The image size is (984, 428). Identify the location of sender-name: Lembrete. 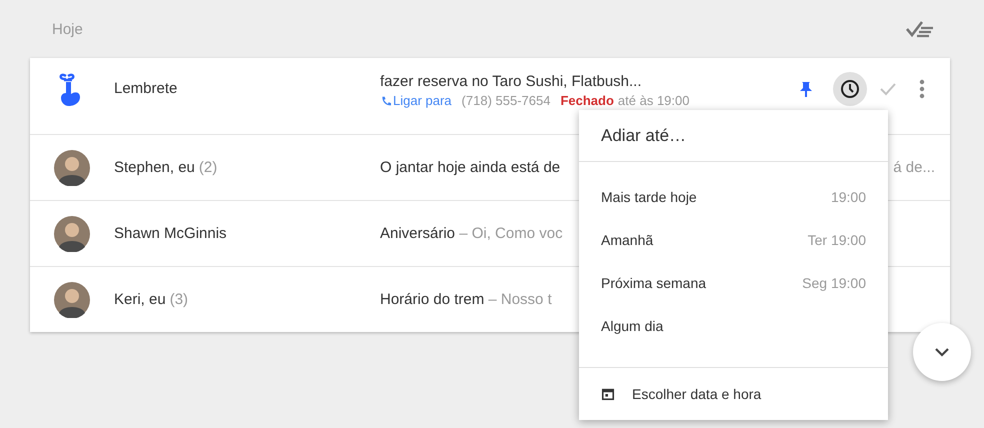
(146, 88).